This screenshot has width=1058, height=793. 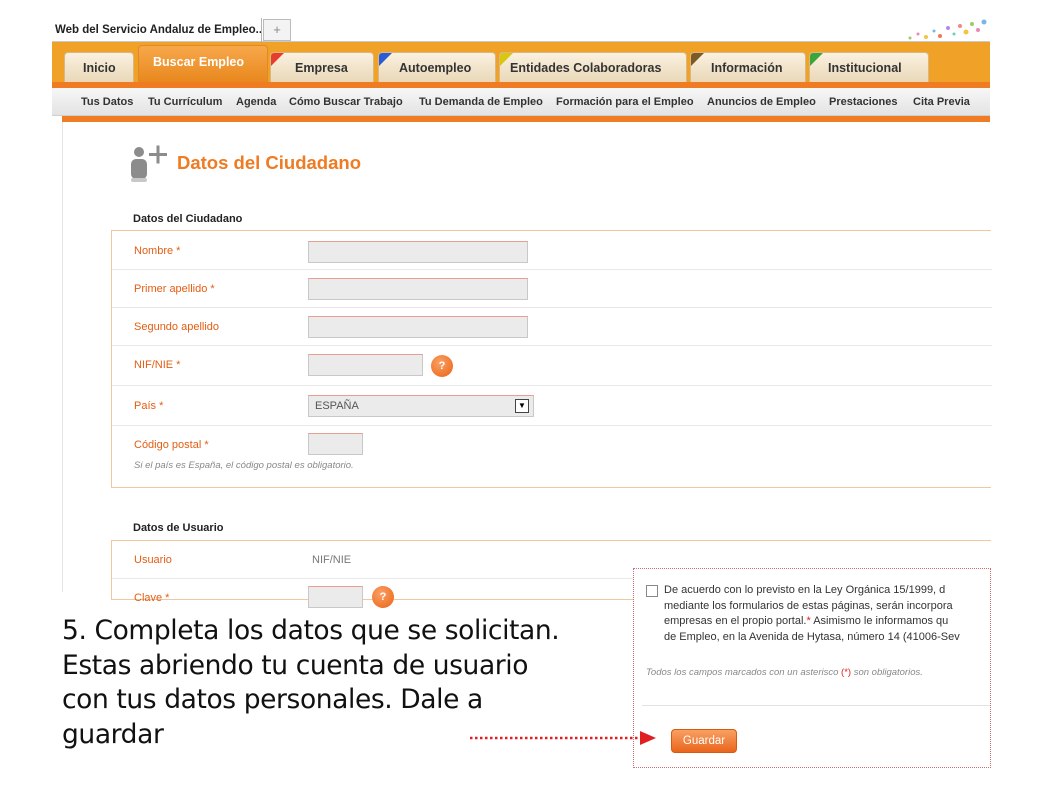 I want to click on required-note-part: son obligatorios., so click(x=887, y=672).